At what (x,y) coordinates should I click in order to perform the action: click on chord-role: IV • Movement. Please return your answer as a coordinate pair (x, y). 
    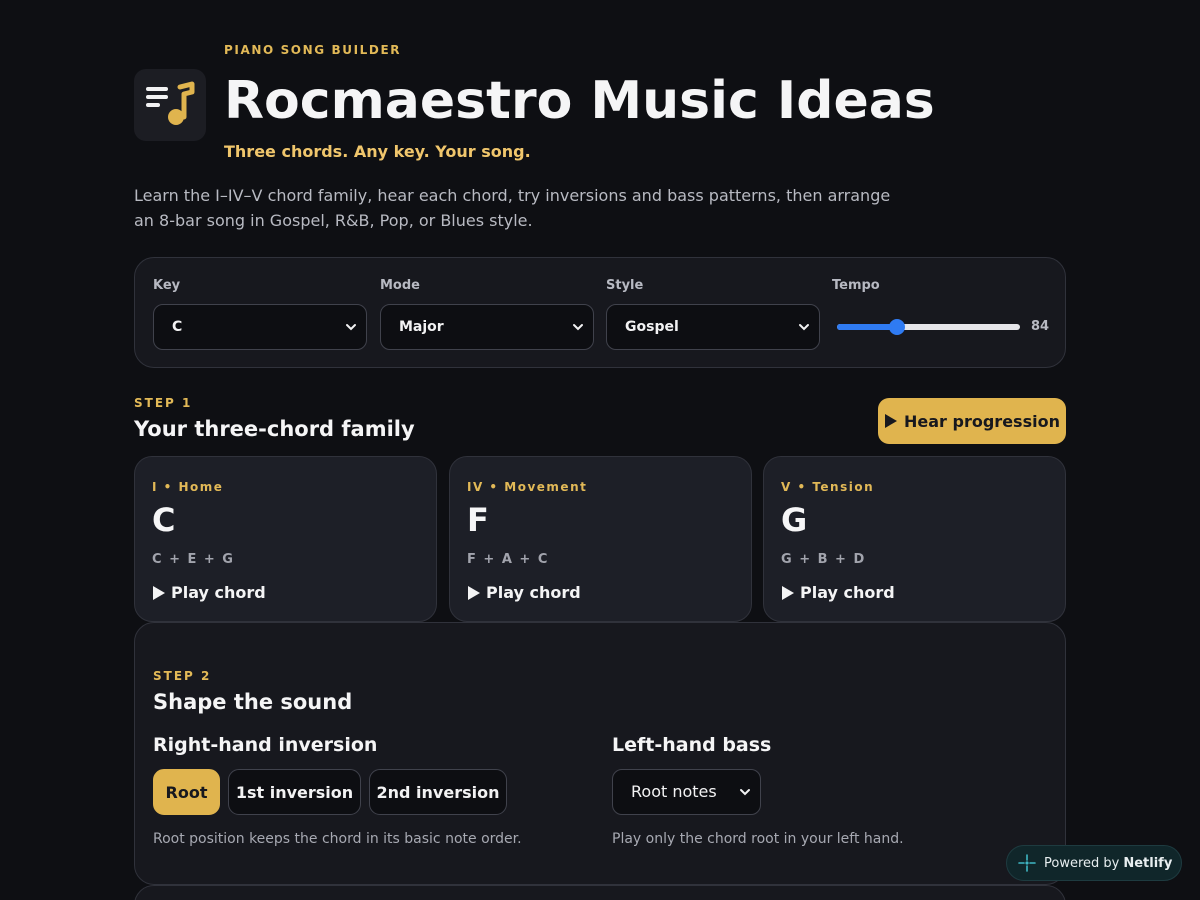
    Looking at the image, I should click on (527, 487).